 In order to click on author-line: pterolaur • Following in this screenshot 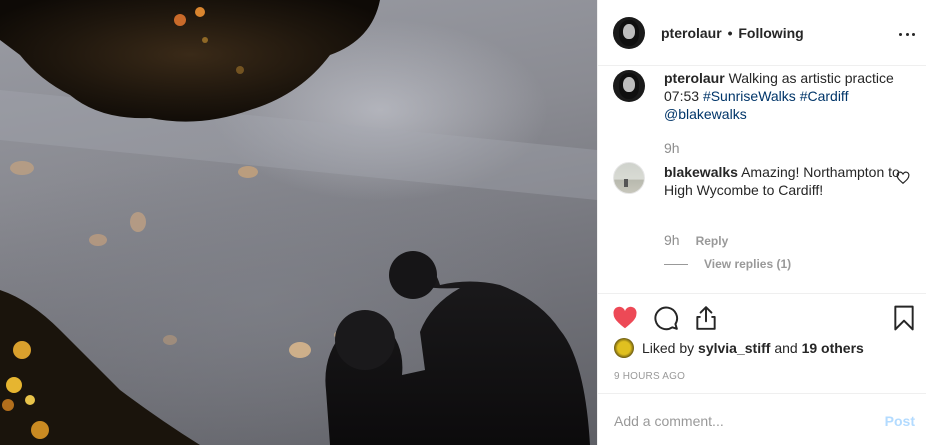, I will do `click(732, 33)`.